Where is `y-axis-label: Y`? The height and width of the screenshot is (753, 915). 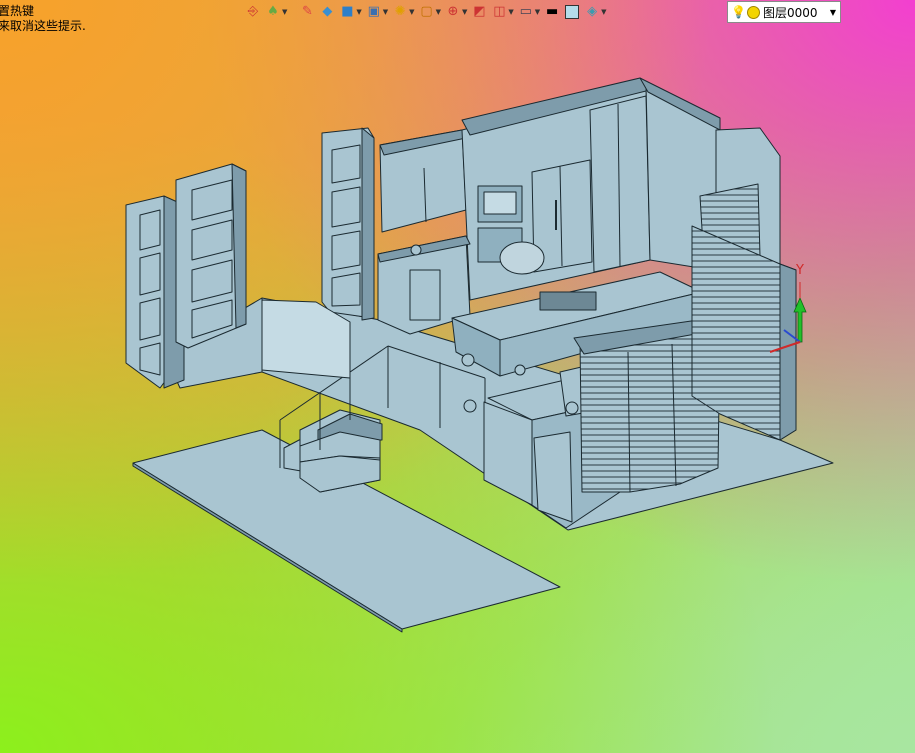
y-axis-label: Y is located at coordinates (799, 270).